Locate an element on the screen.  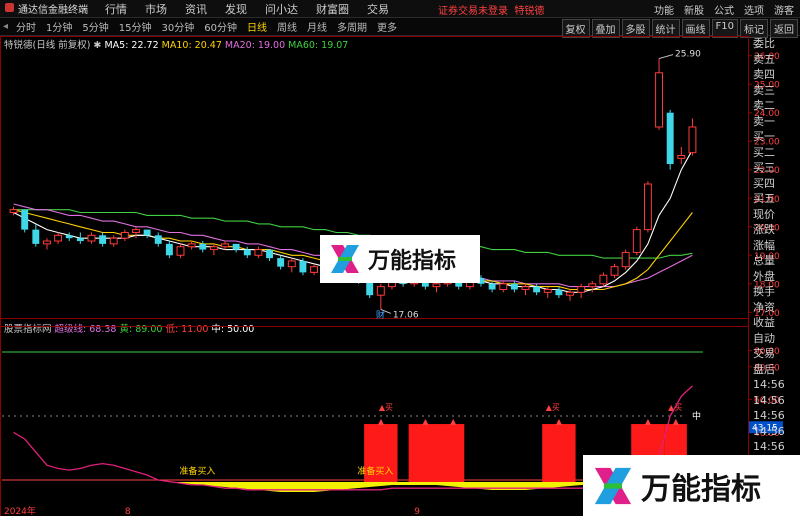
side-panel-item: 现价 is located at coordinates (764, 214).